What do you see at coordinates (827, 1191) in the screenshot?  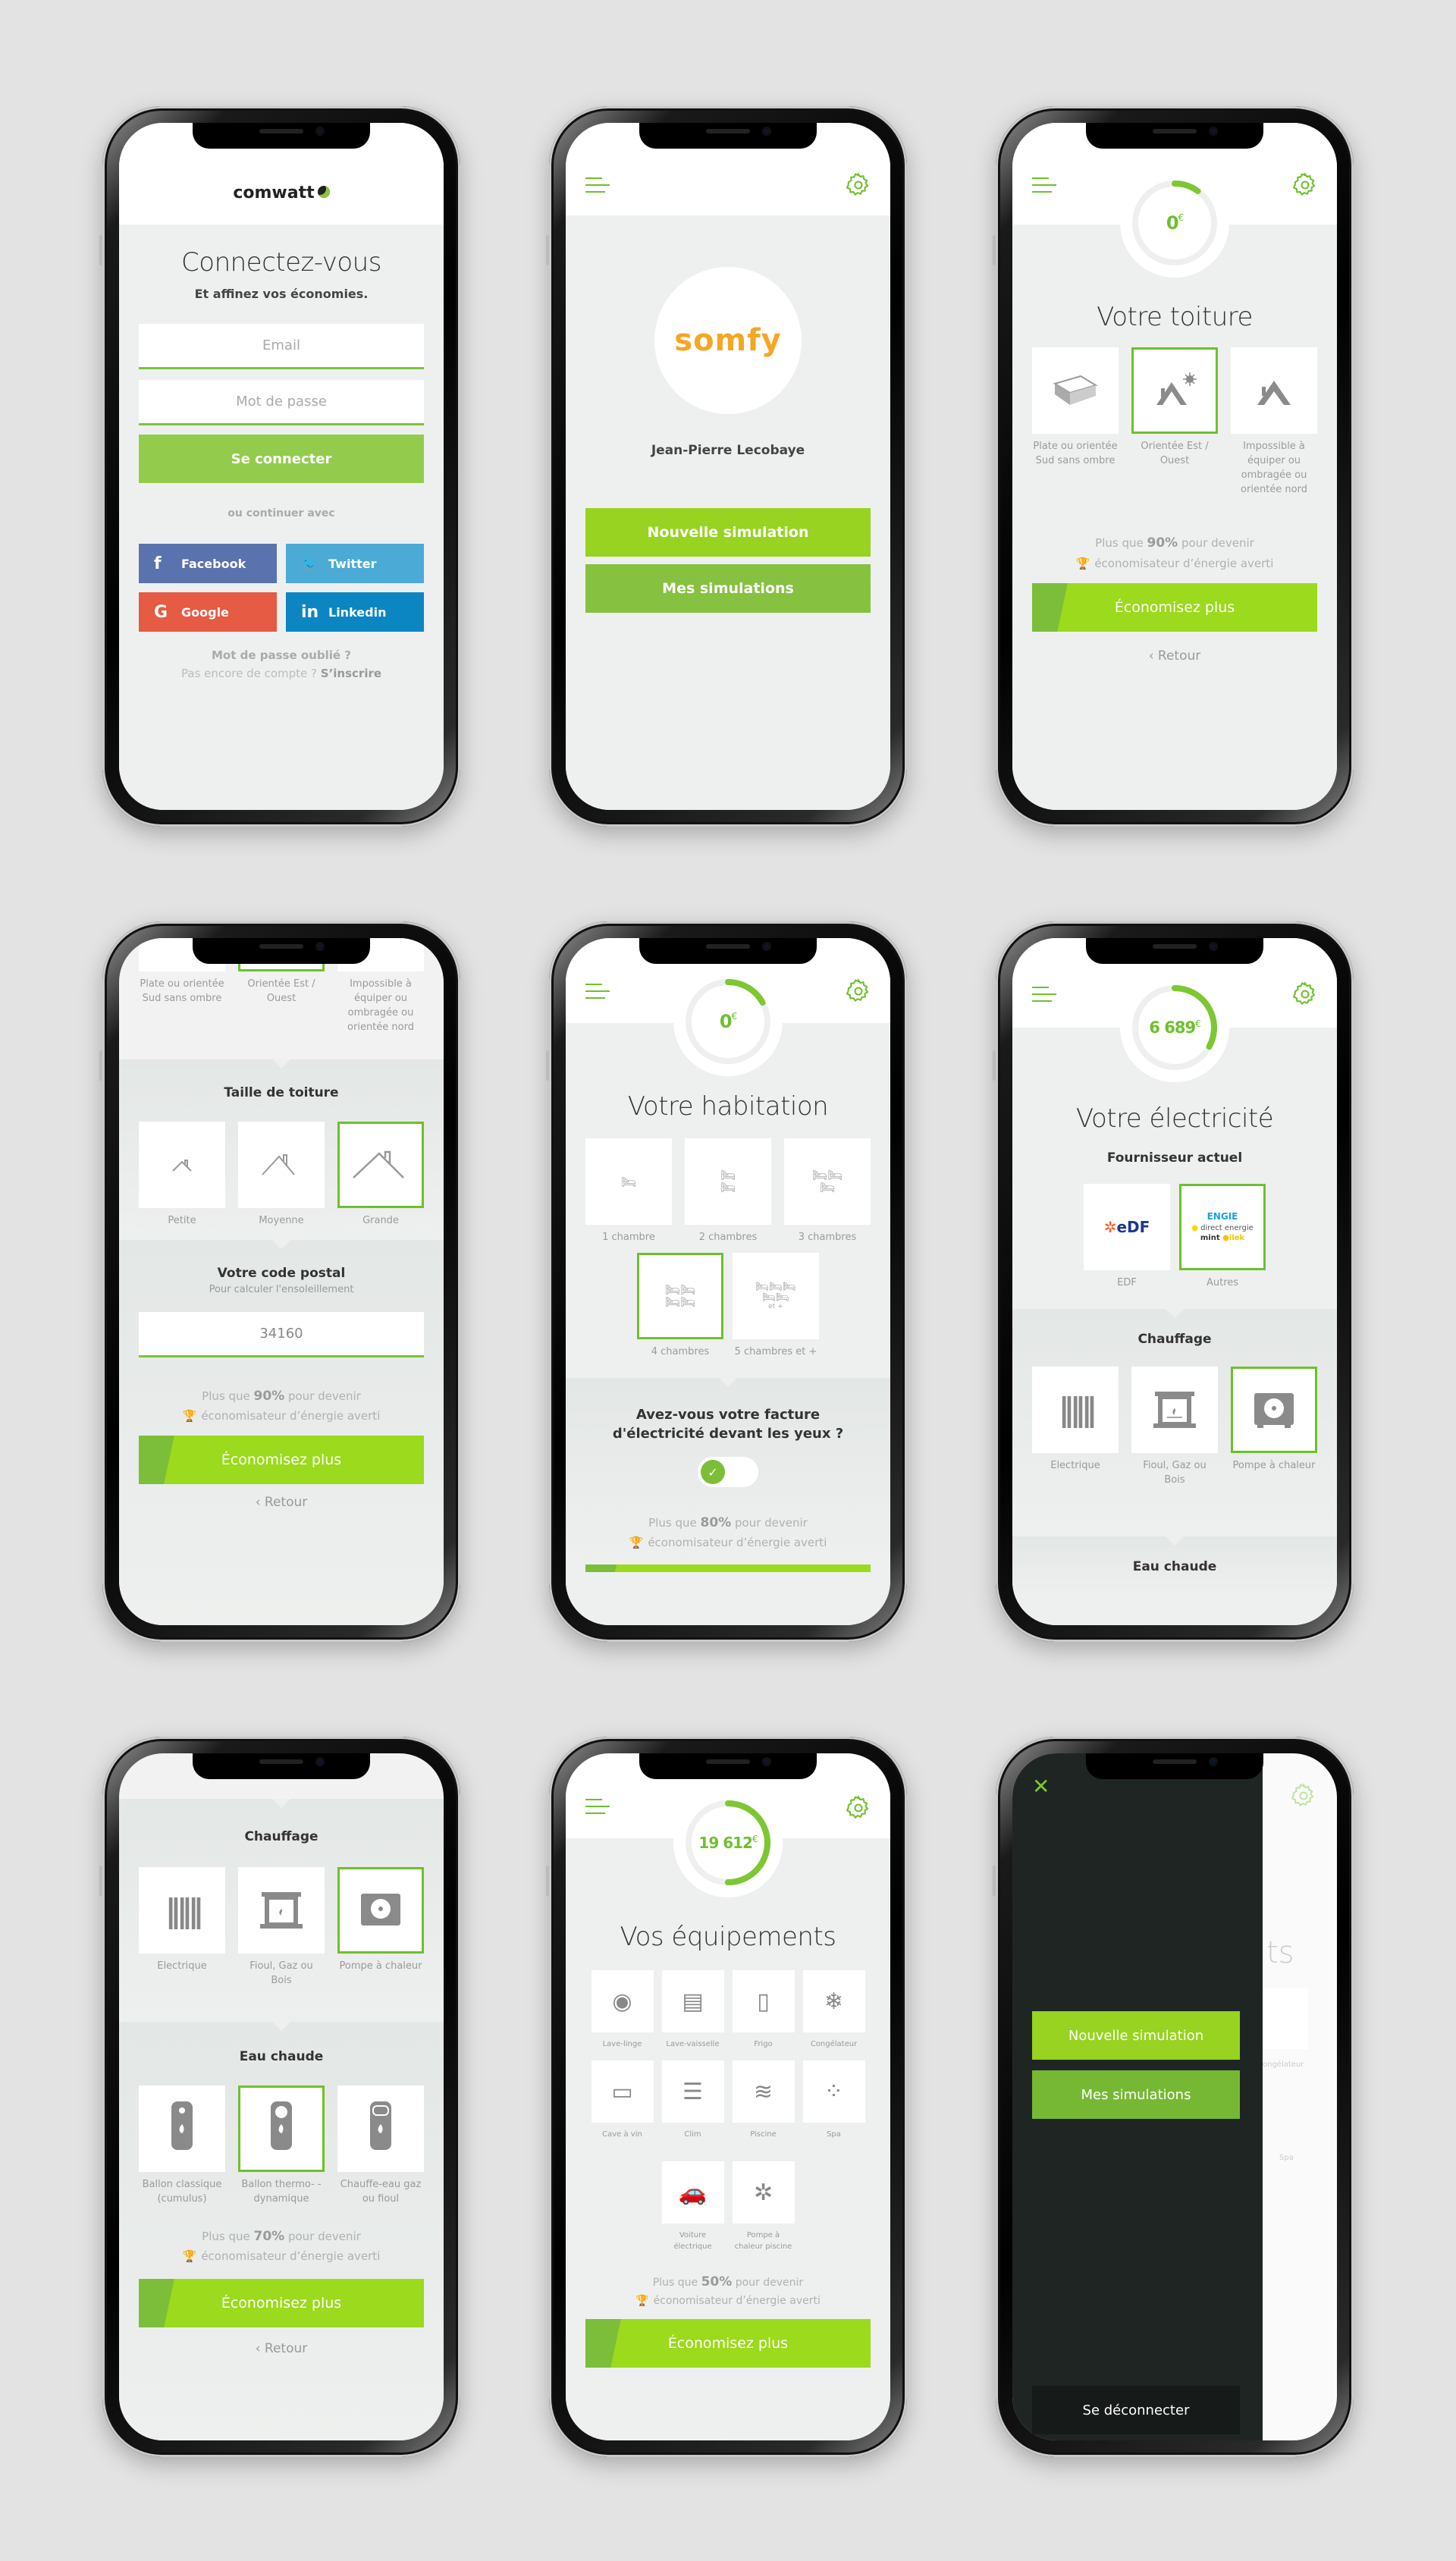 I see `bedrooms-option-3: 🛏🛏 🛏 3 chambres` at bounding box center [827, 1191].